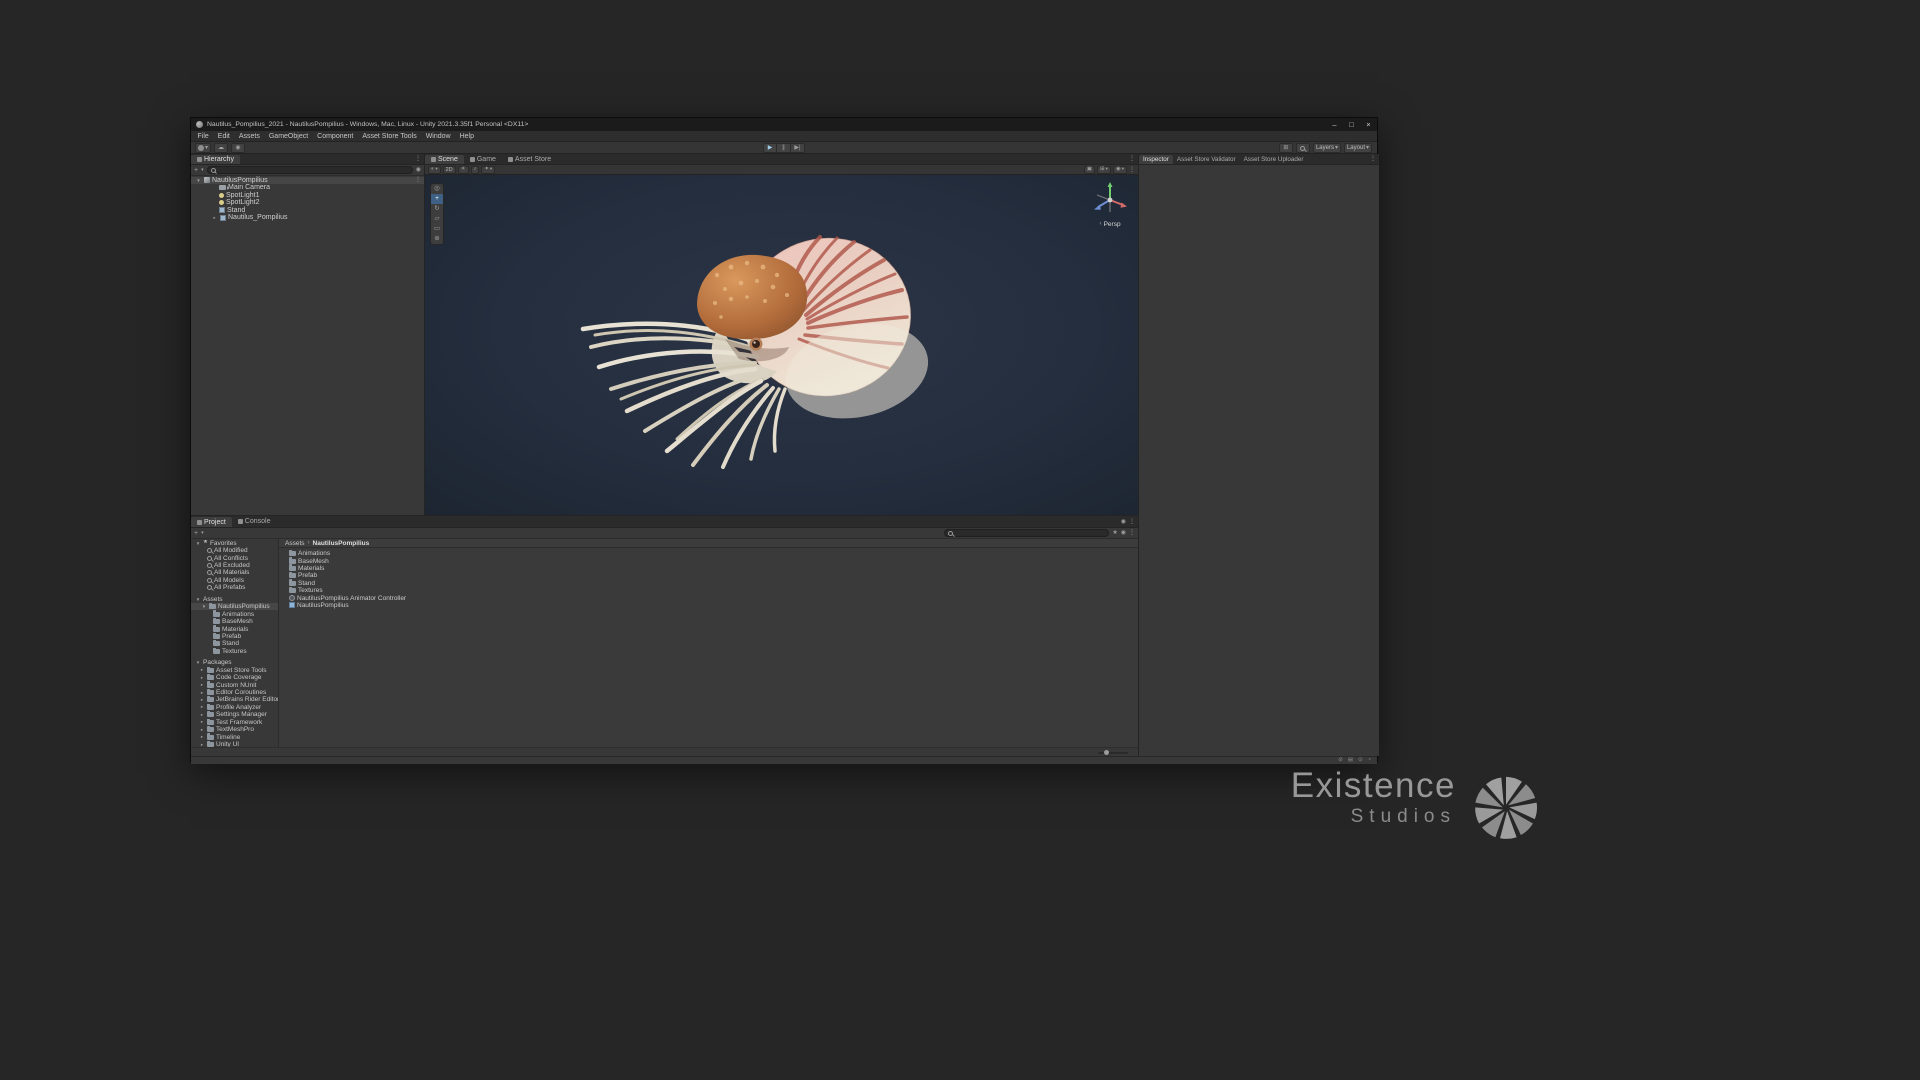  What do you see at coordinates (529, 159) in the screenshot?
I see `tab-asset-store: Asset Store` at bounding box center [529, 159].